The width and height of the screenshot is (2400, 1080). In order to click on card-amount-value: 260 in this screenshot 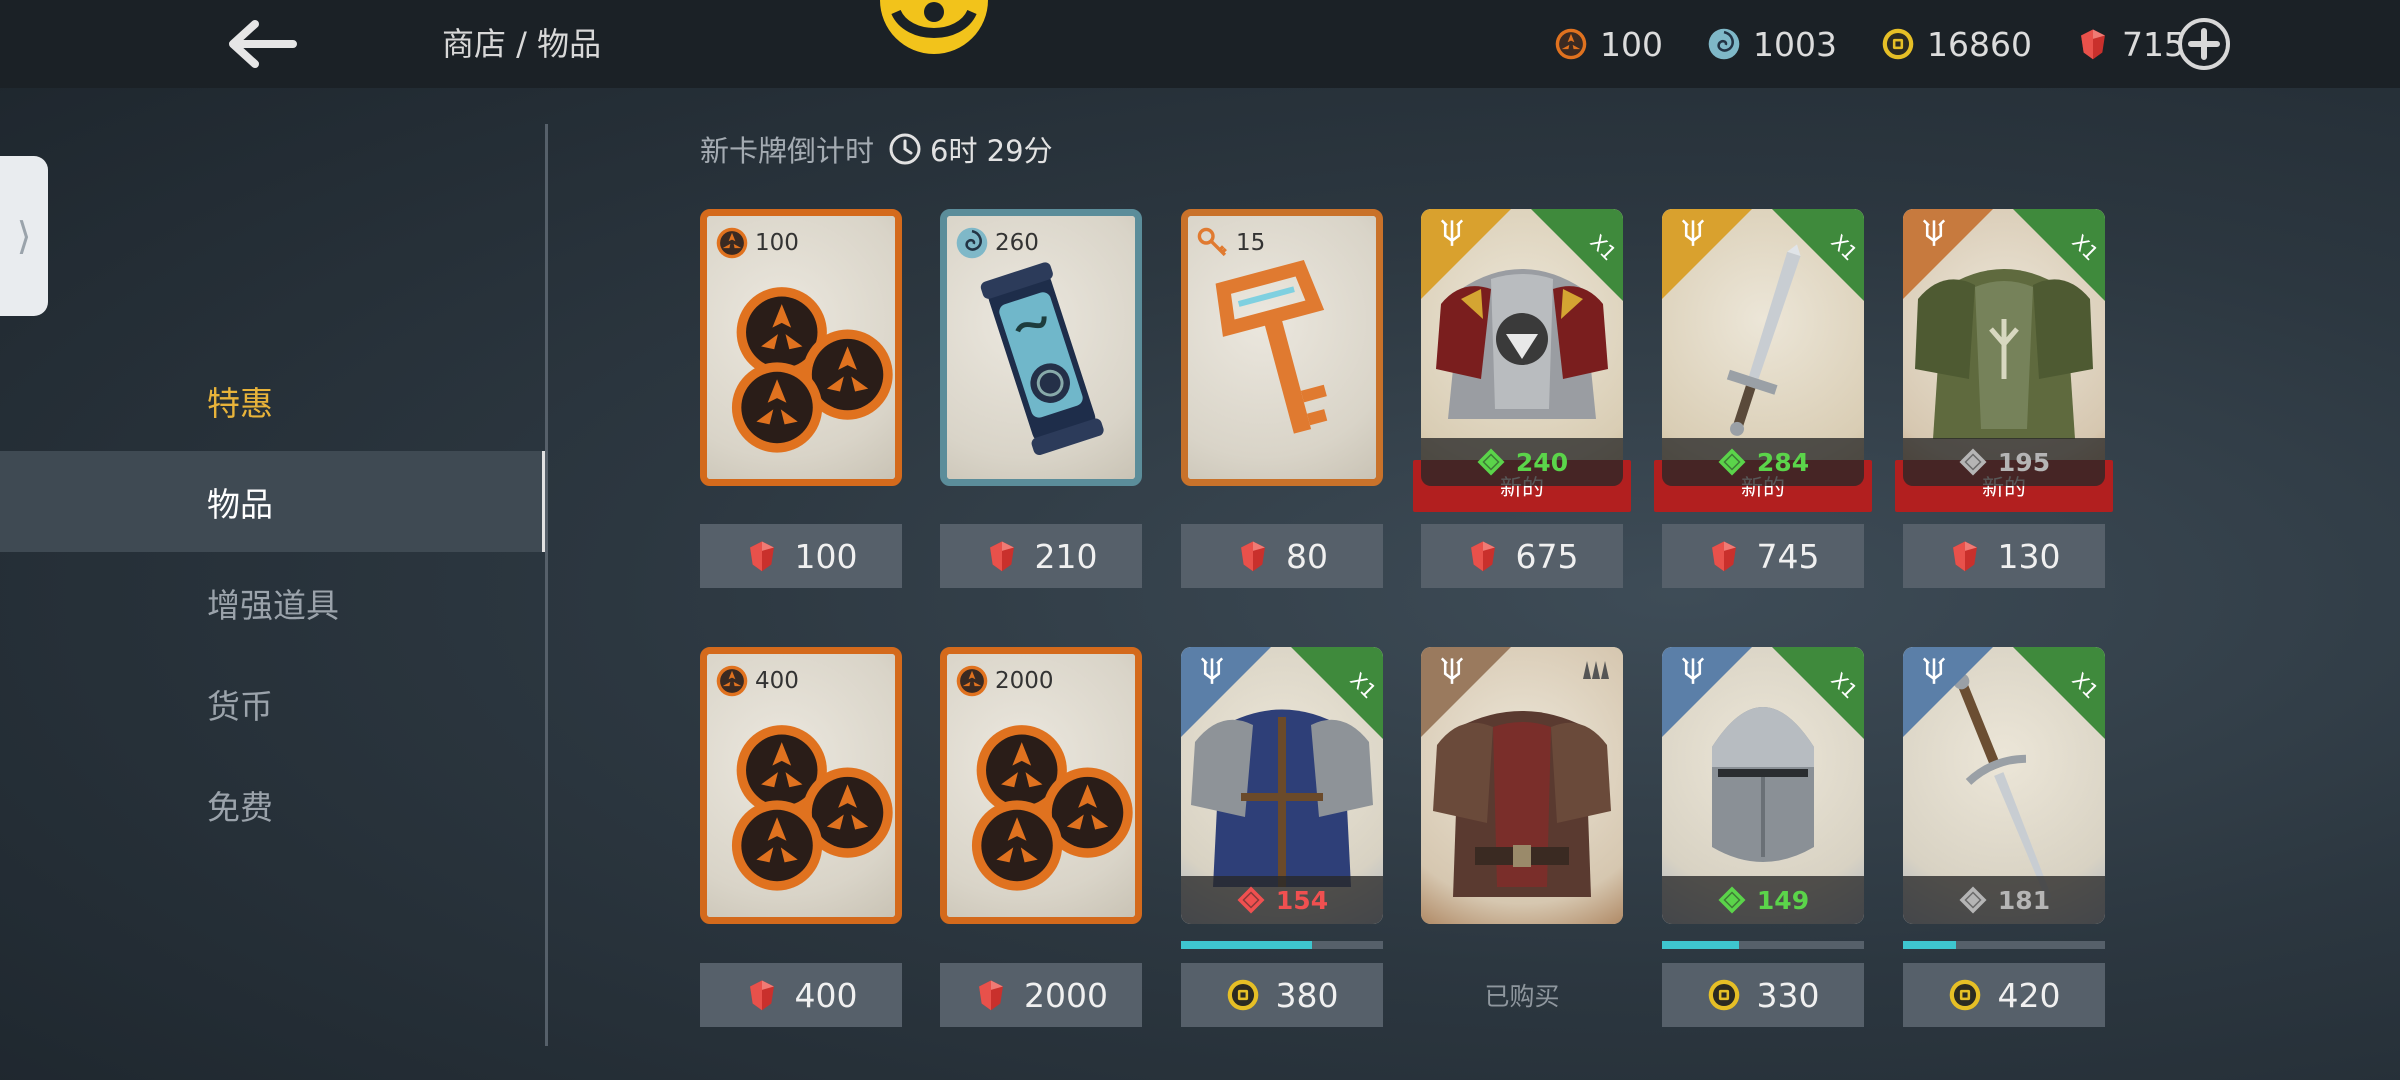, I will do `click(1017, 243)`.